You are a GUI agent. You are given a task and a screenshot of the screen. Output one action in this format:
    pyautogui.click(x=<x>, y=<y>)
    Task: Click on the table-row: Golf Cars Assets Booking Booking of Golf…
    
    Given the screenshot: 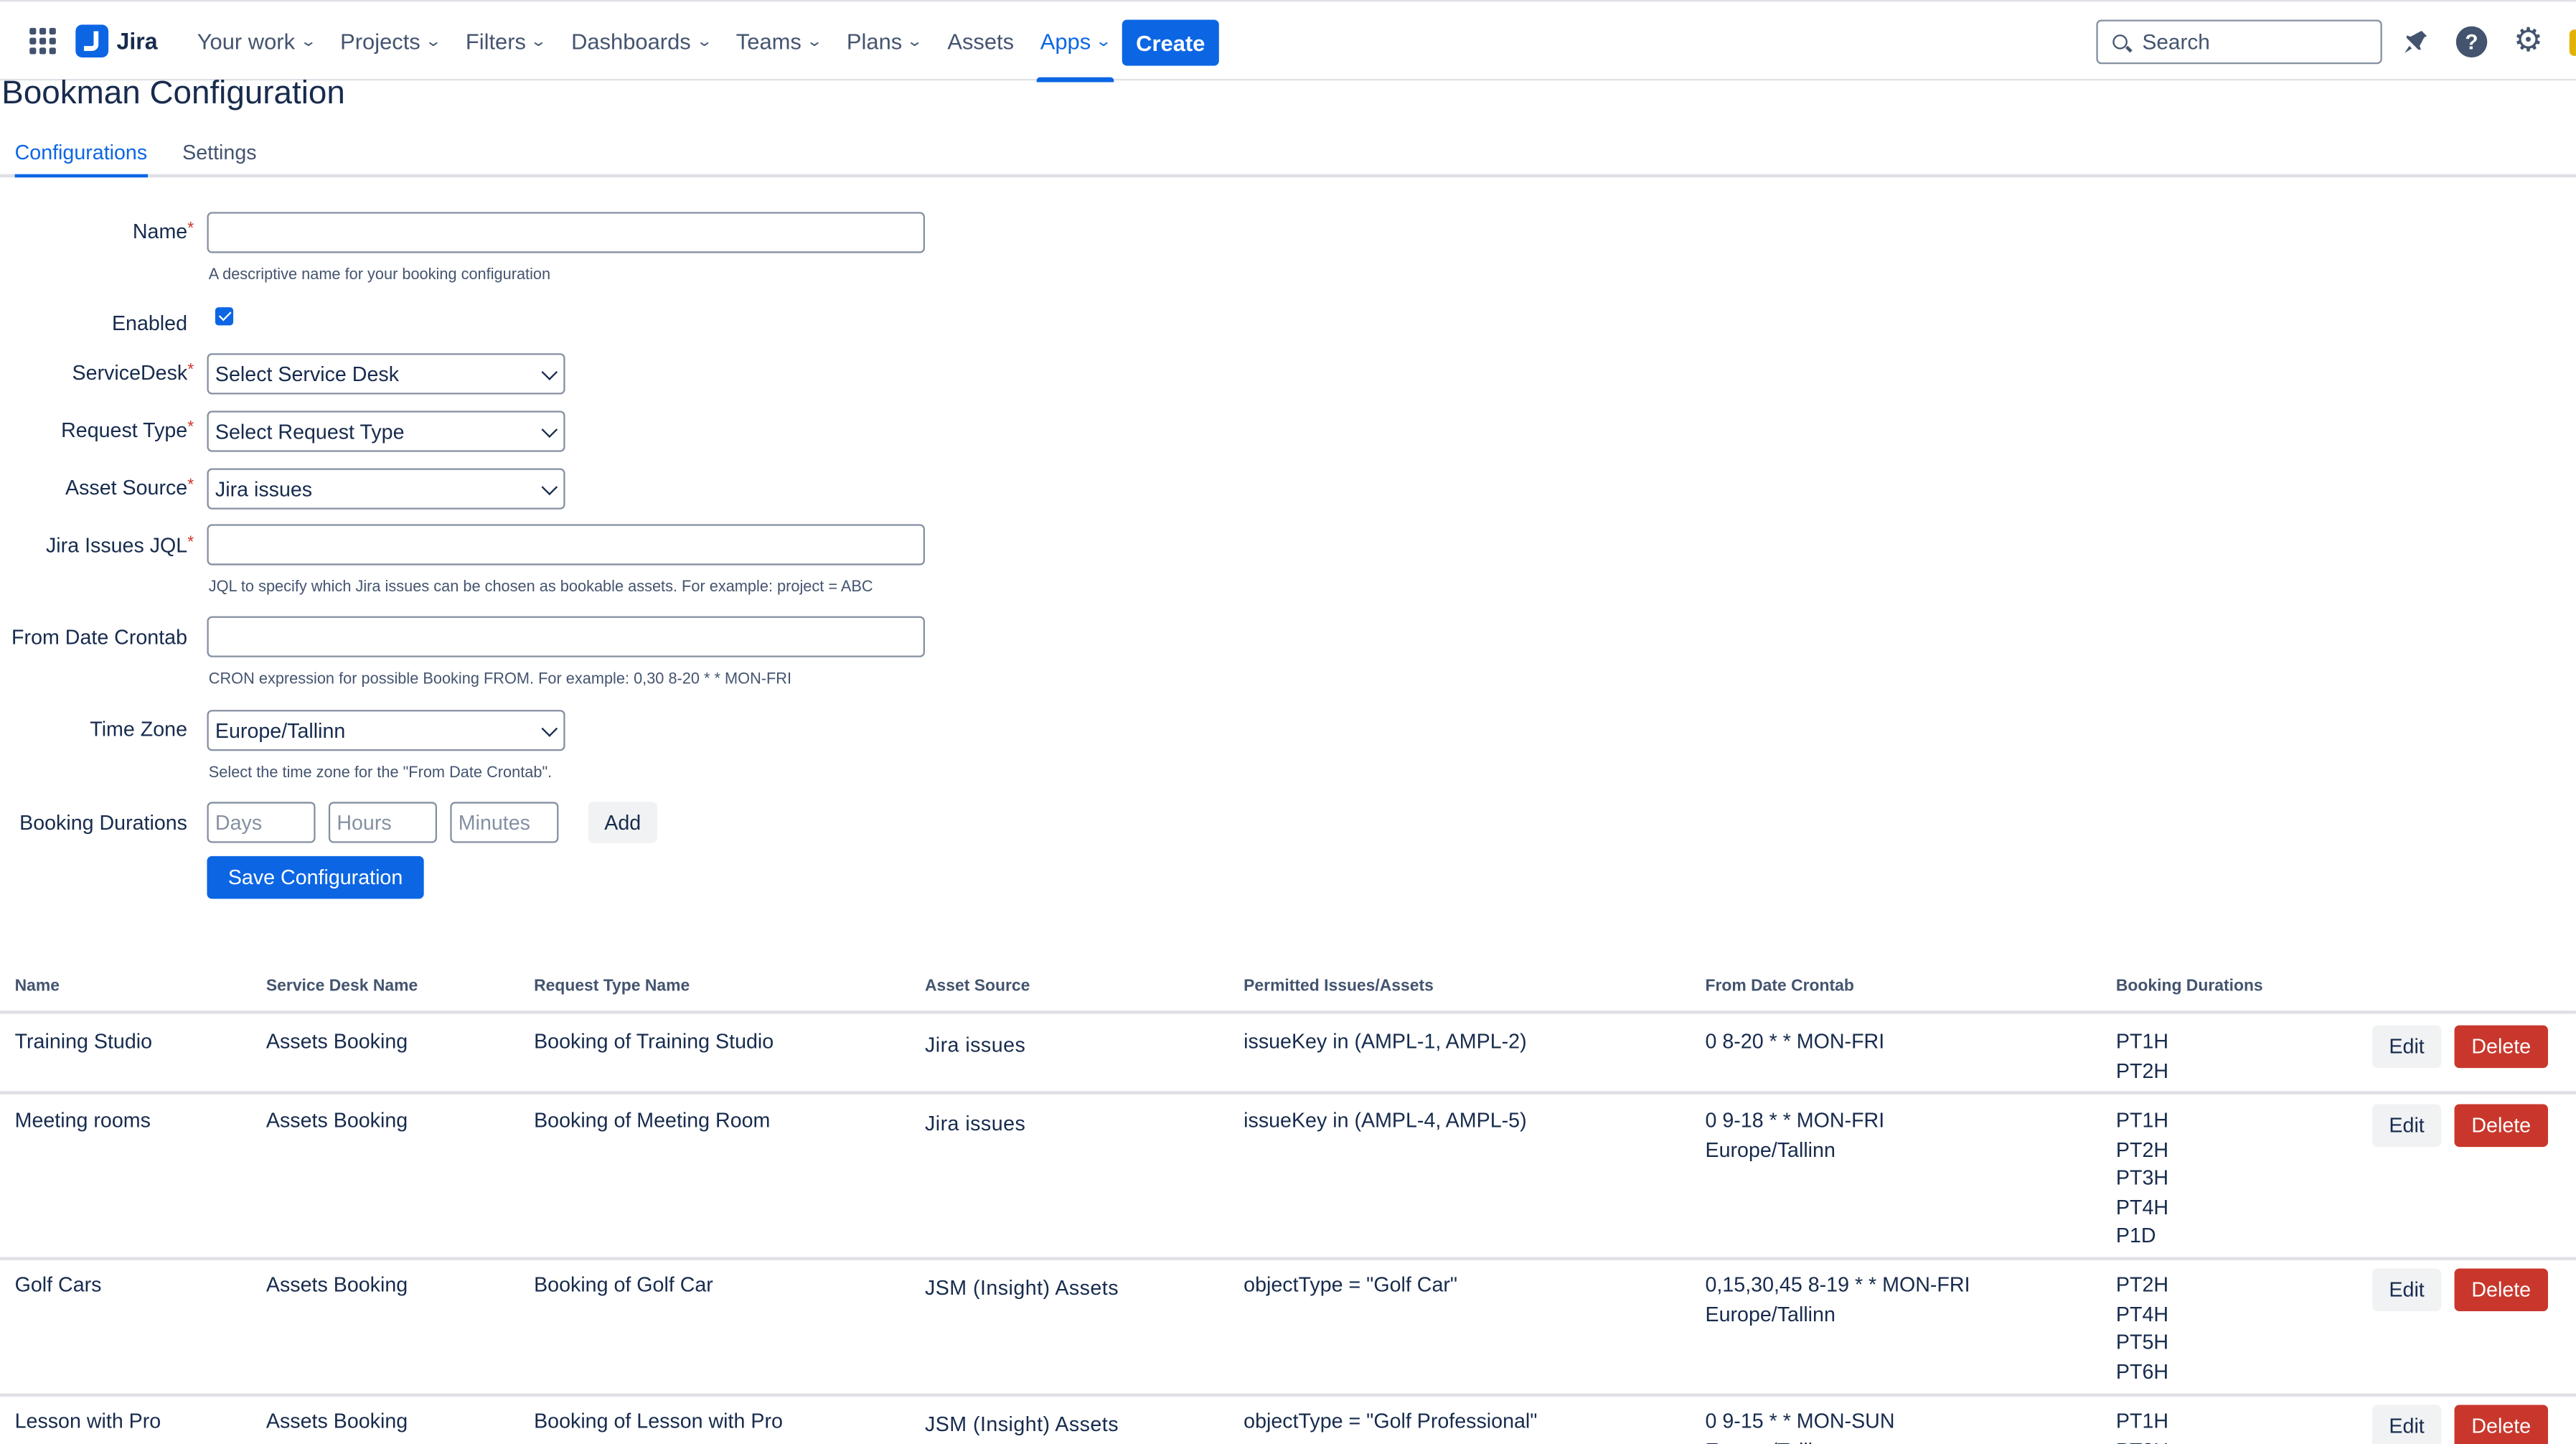 What is the action you would take?
    pyautogui.click(x=1288, y=1327)
    